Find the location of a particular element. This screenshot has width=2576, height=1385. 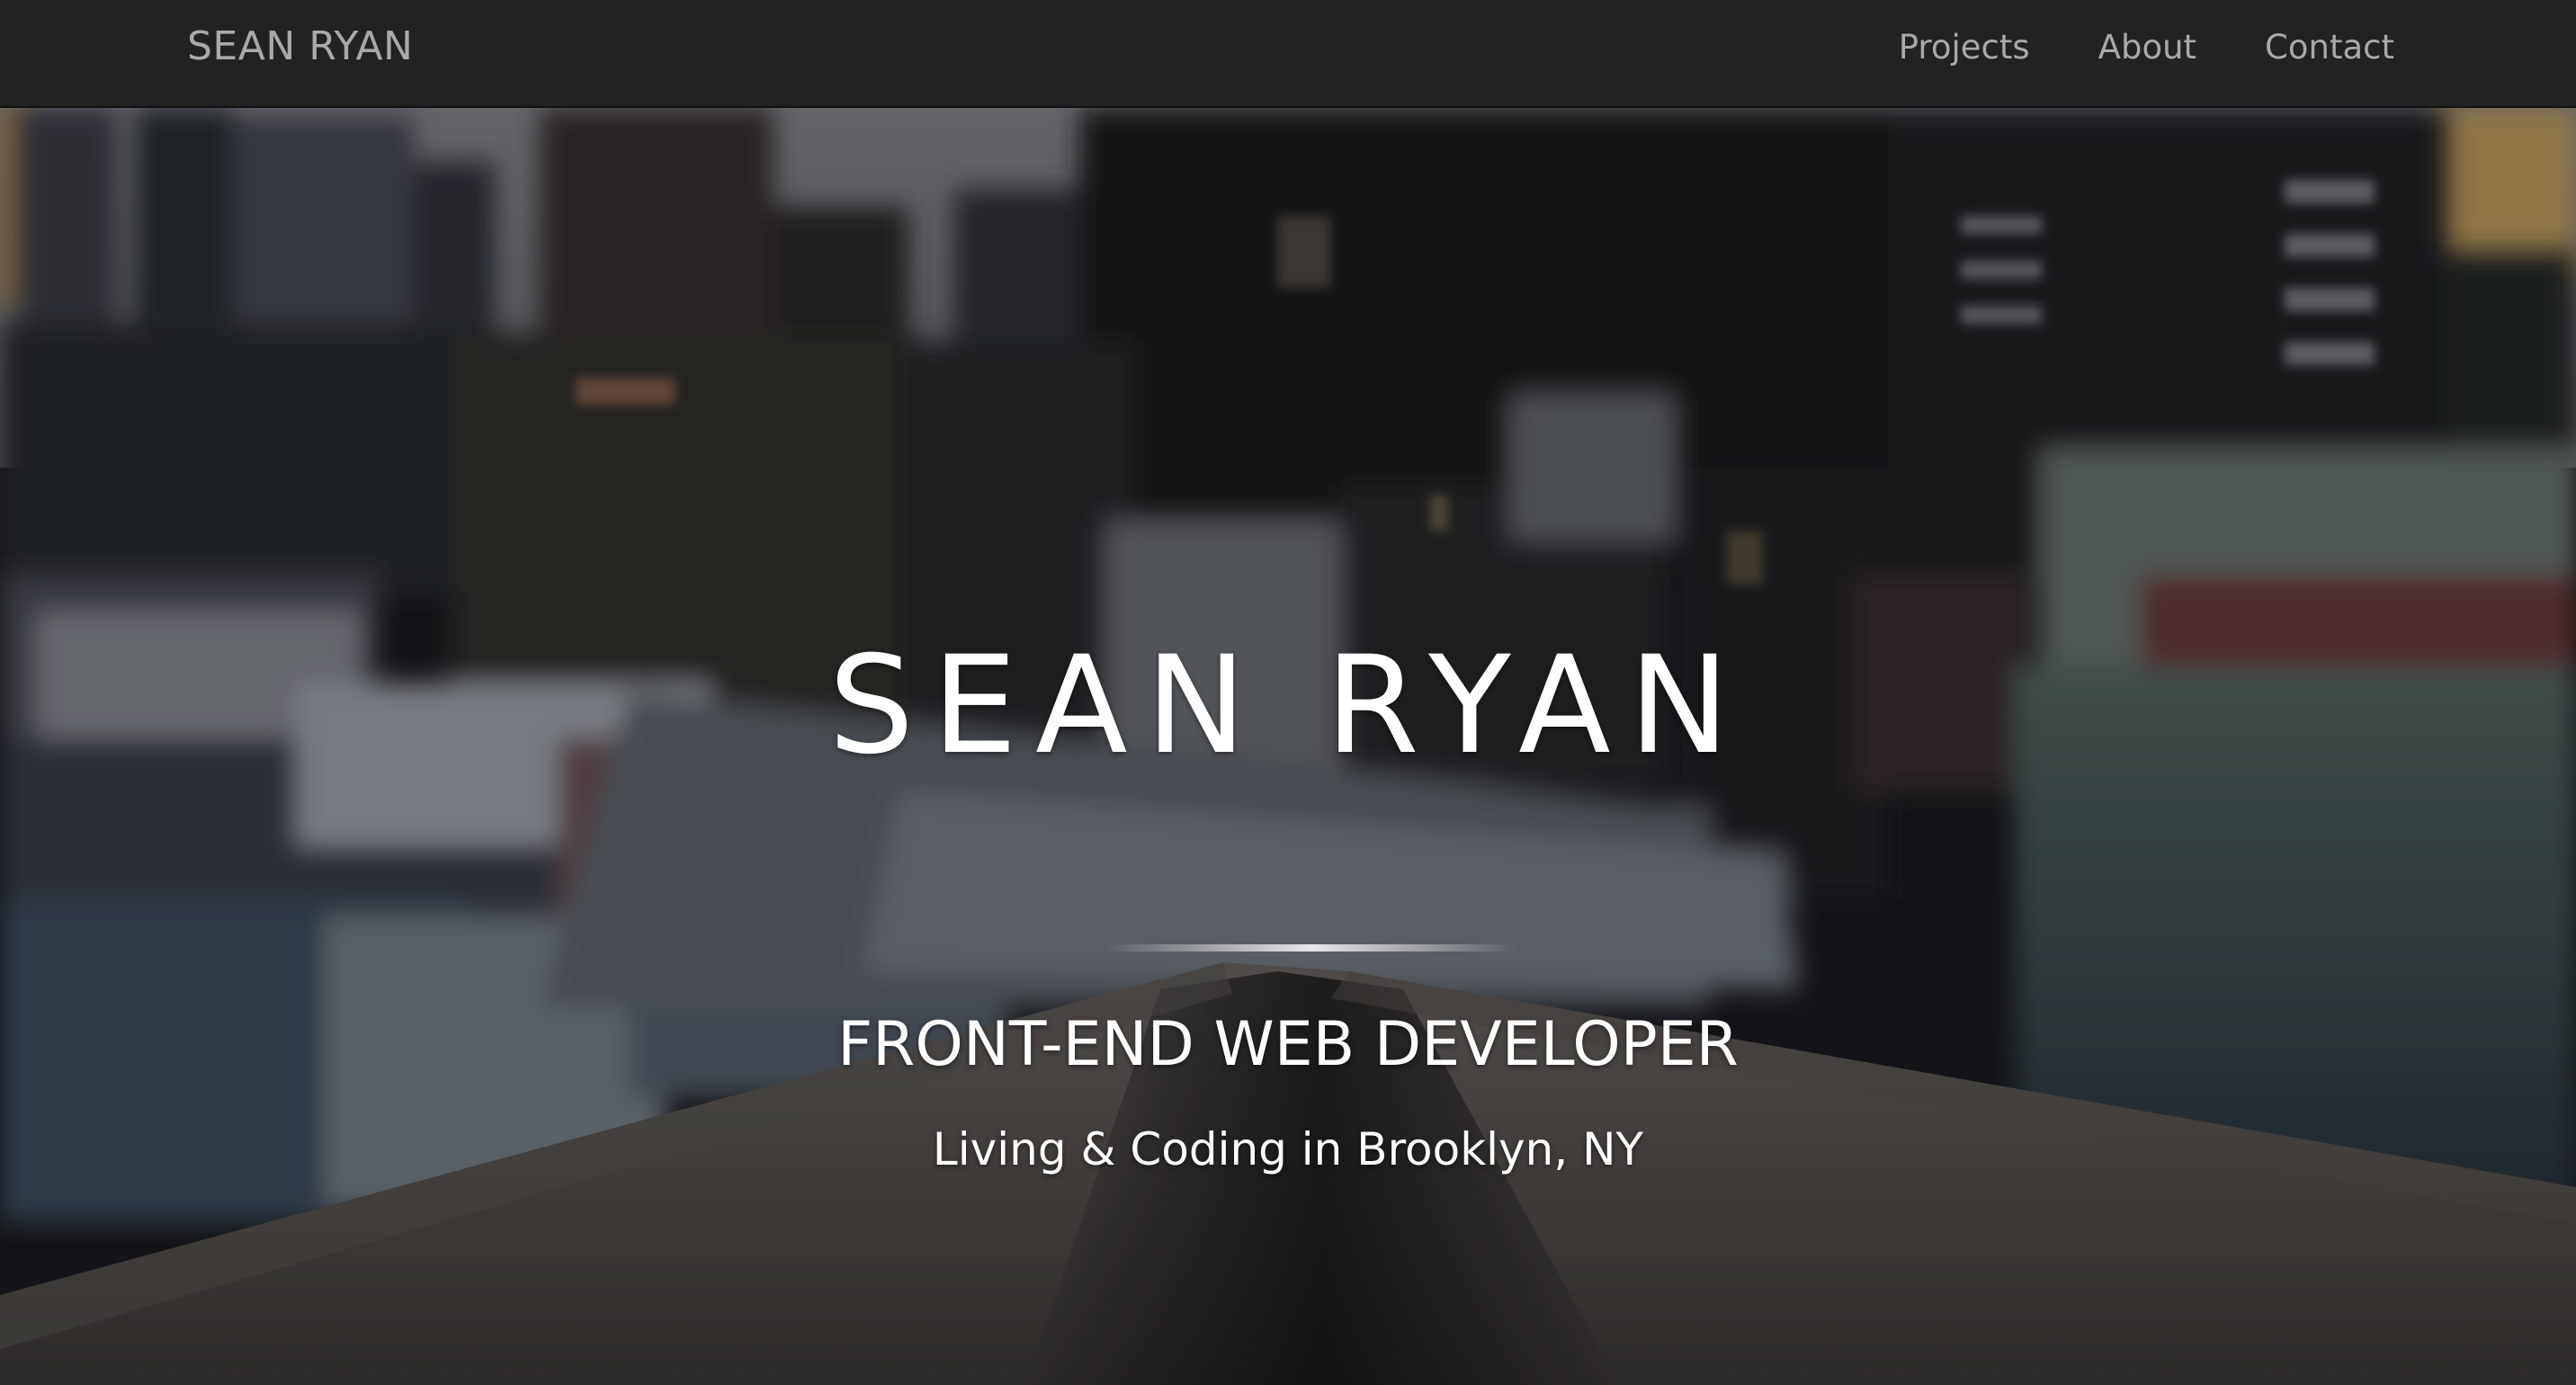

hero-title: SEAN RYAN is located at coordinates (1288, 706).